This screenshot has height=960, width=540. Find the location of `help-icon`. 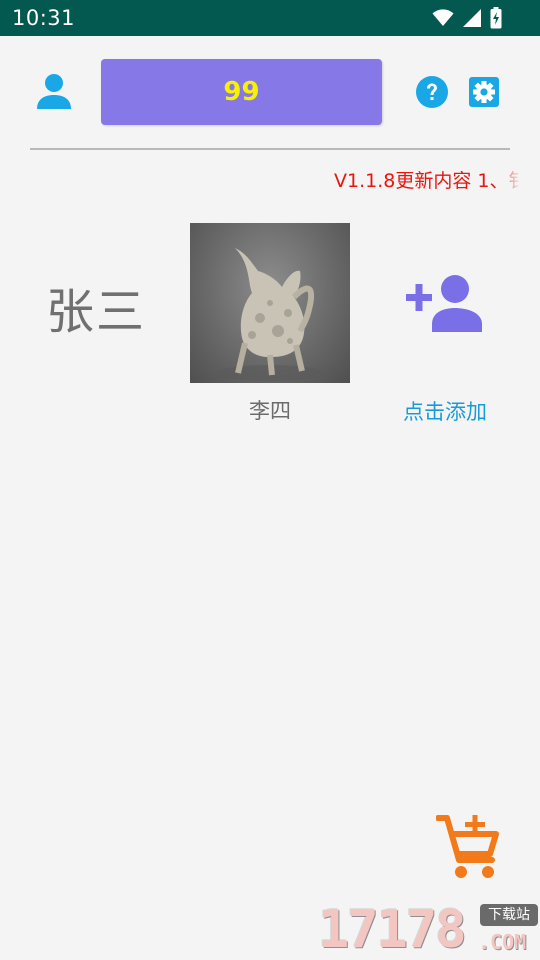

help-icon is located at coordinates (432, 92).